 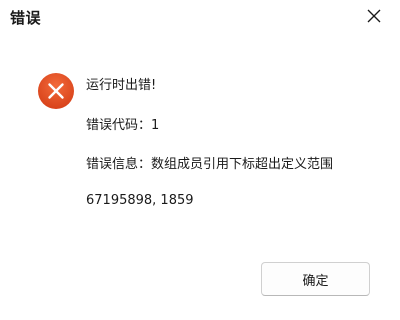 I want to click on close-button, so click(x=374, y=16).